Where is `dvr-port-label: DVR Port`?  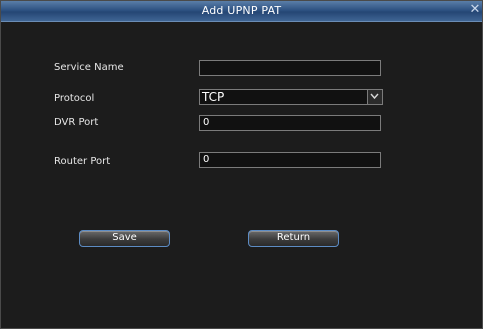
dvr-port-label: DVR Port is located at coordinates (76, 122).